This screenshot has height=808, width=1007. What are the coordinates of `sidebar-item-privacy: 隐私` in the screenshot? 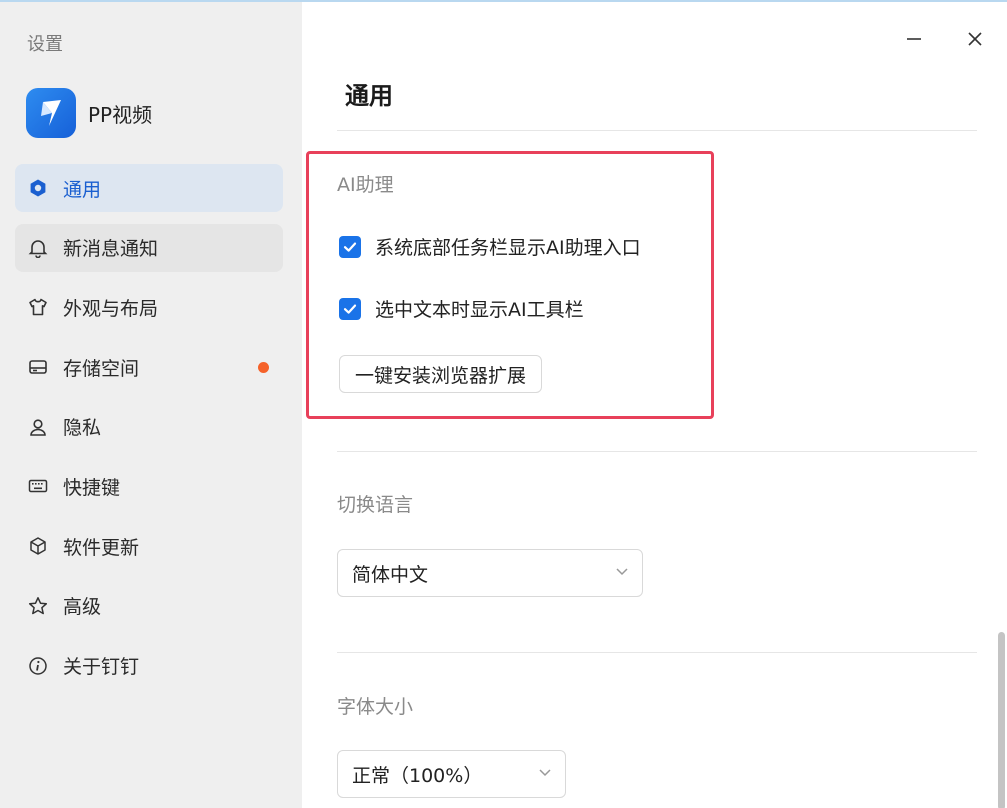 It's located at (149, 427).